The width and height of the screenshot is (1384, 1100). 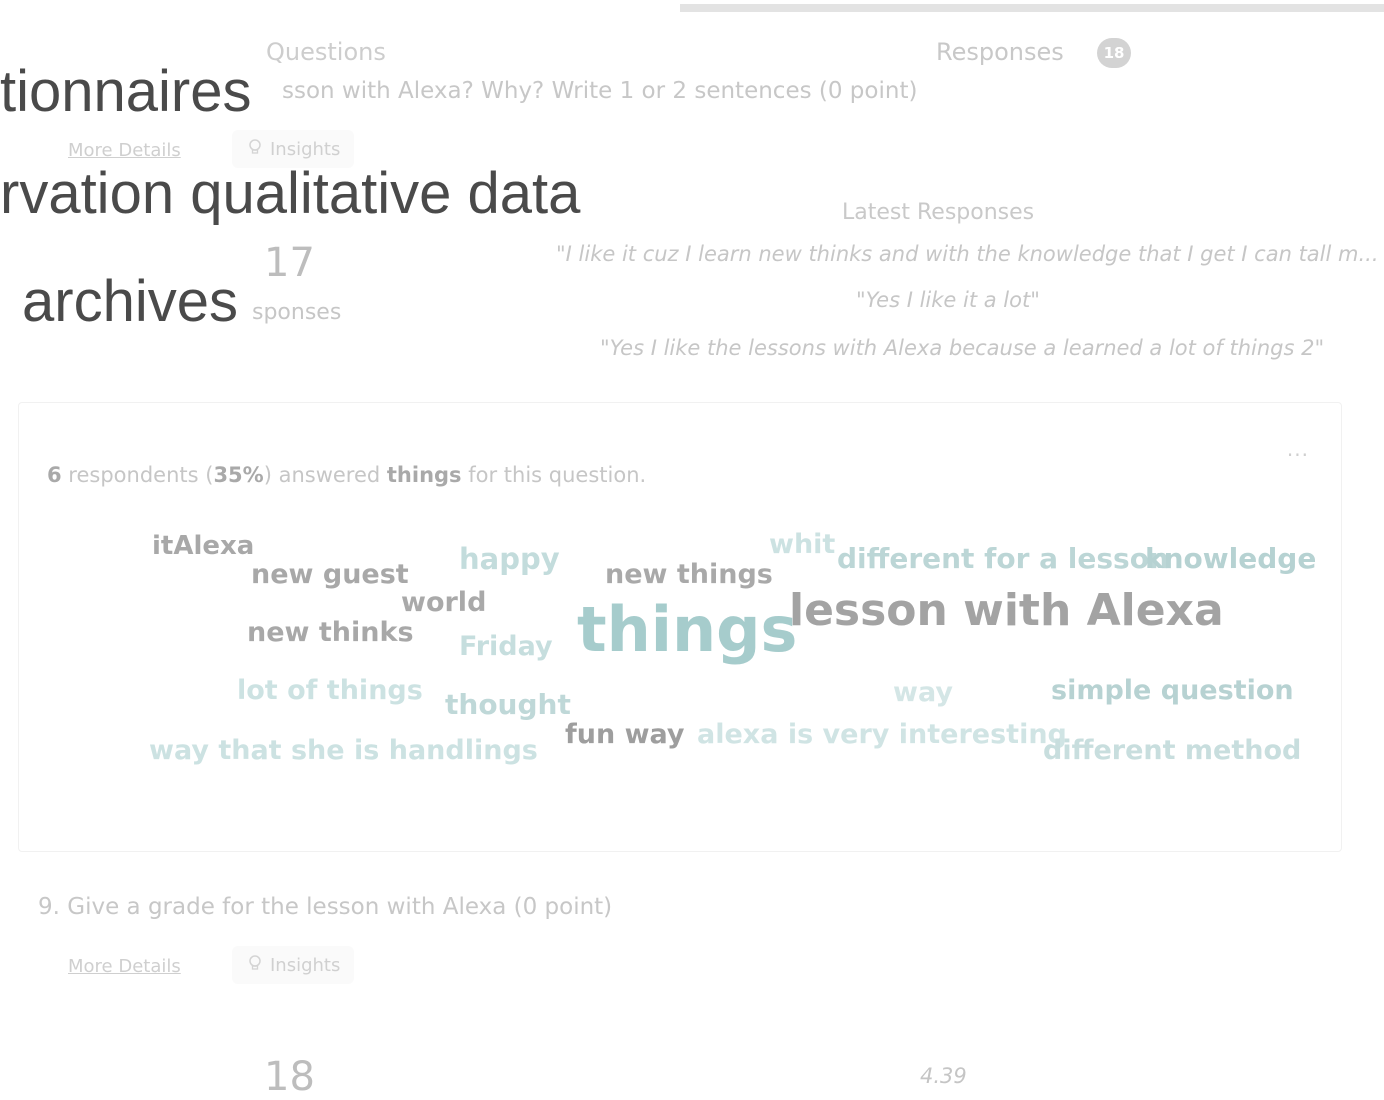 I want to click on summary-text-2: ) answered, so click(x=325, y=475).